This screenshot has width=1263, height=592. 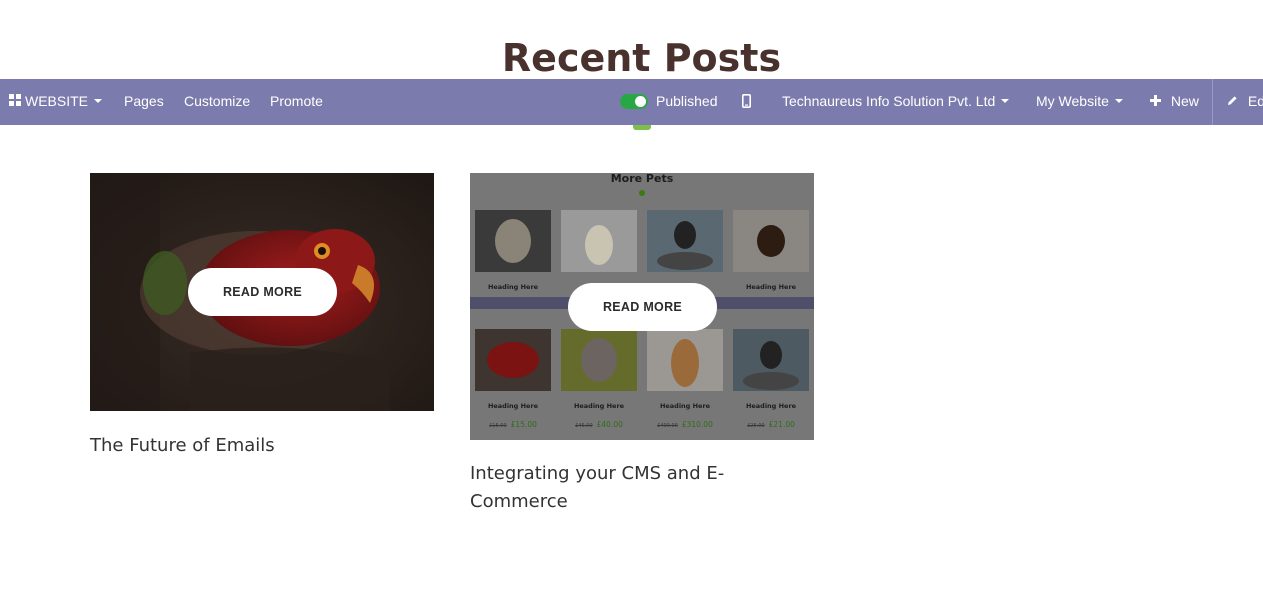 I want to click on toggle-switch, so click(x=634, y=101).